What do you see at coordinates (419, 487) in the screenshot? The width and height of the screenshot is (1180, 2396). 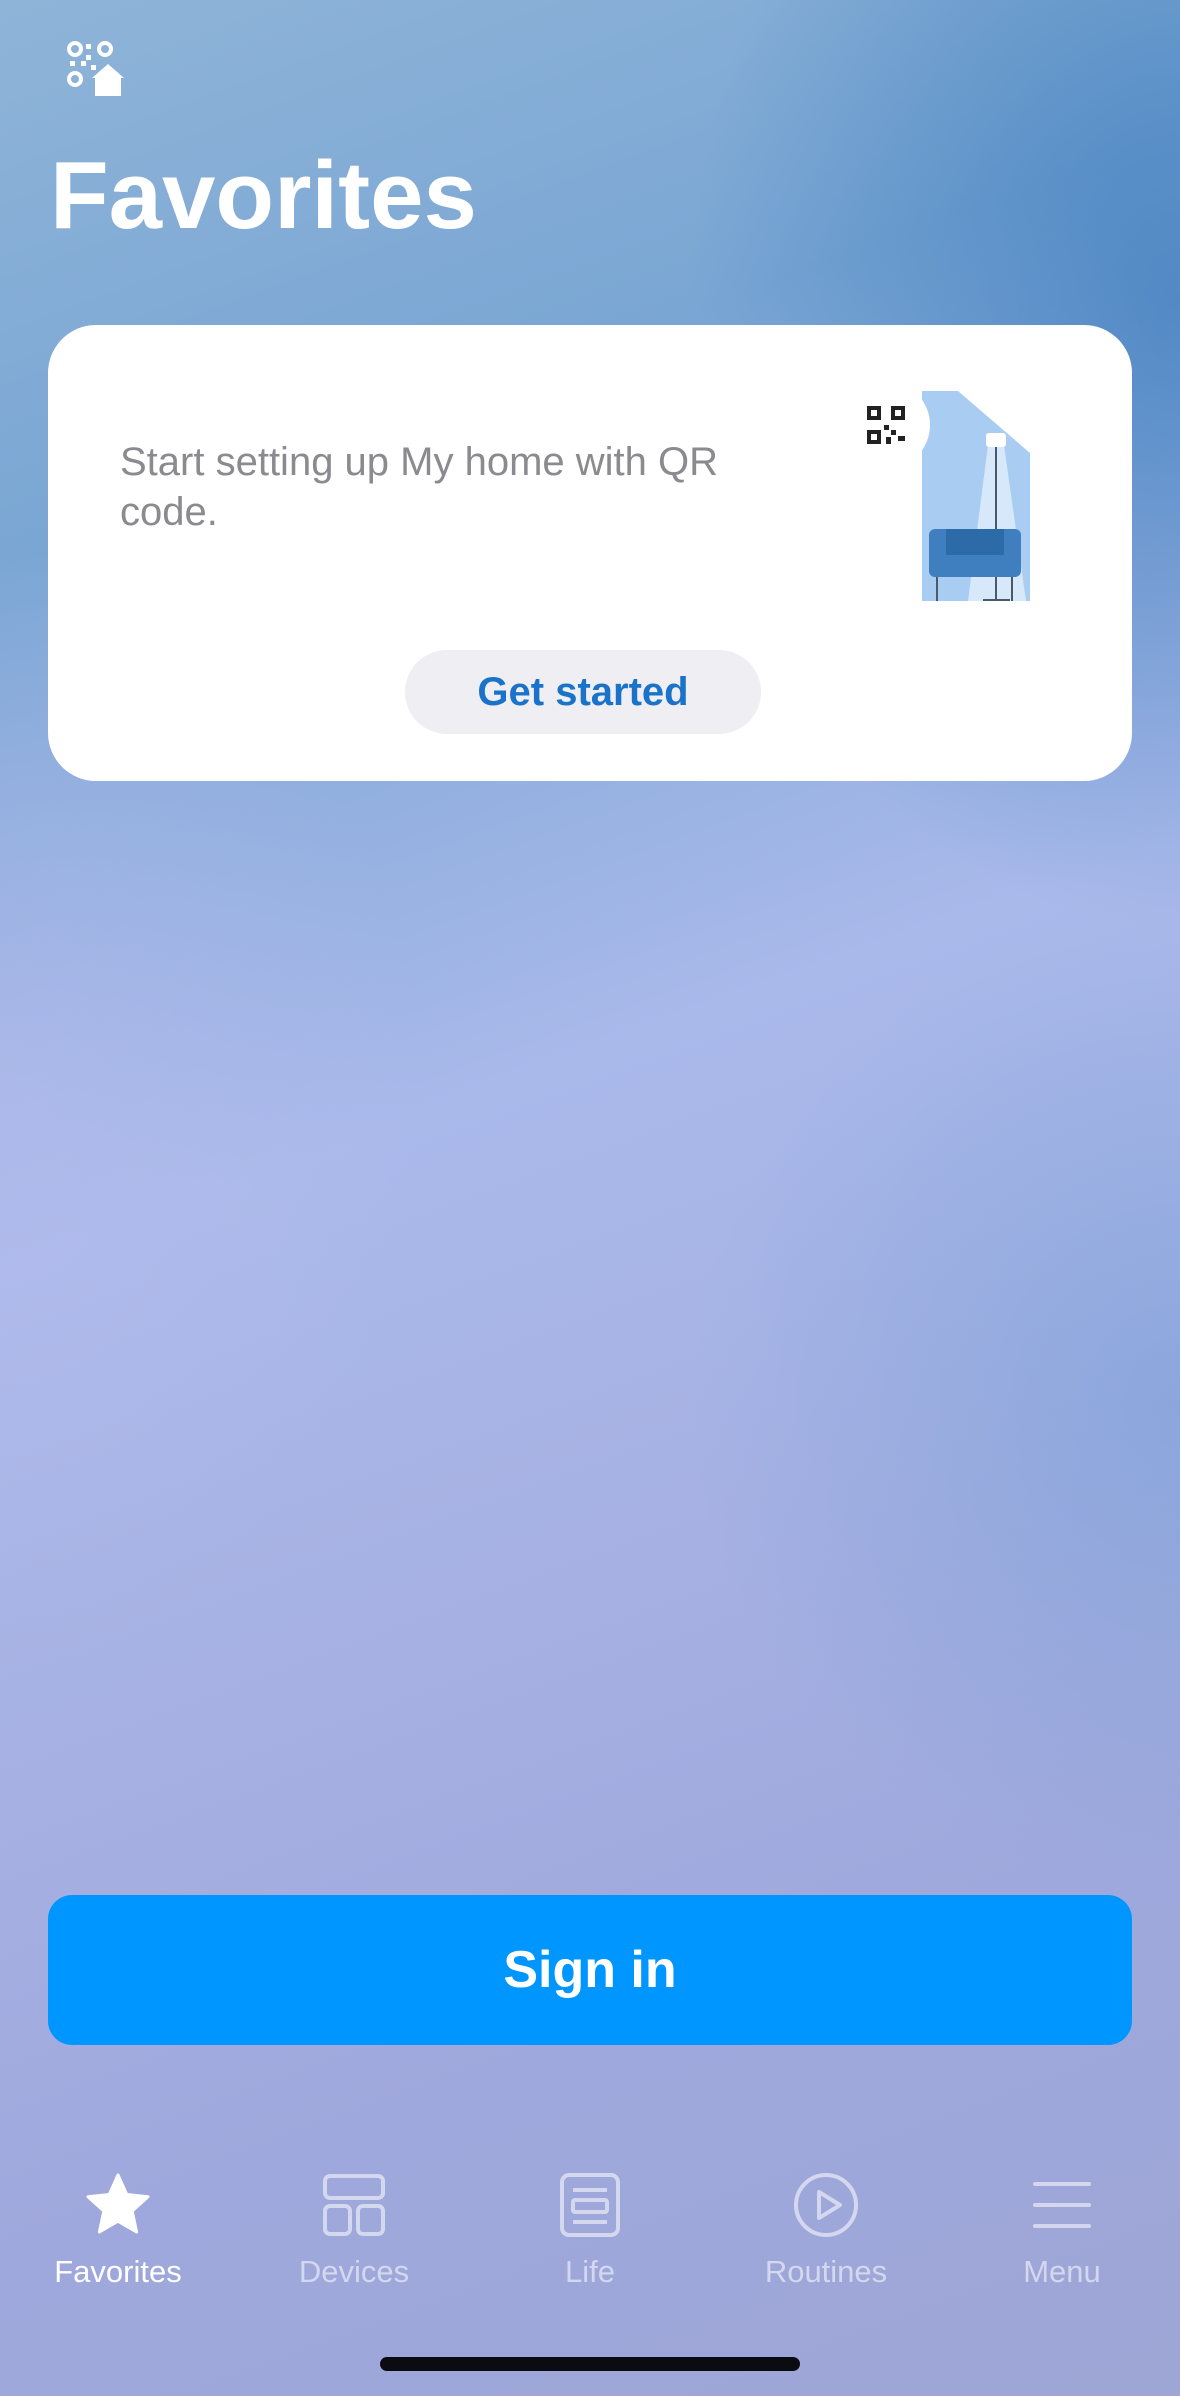 I see `setup-message: Start setting up My home with QR code.` at bounding box center [419, 487].